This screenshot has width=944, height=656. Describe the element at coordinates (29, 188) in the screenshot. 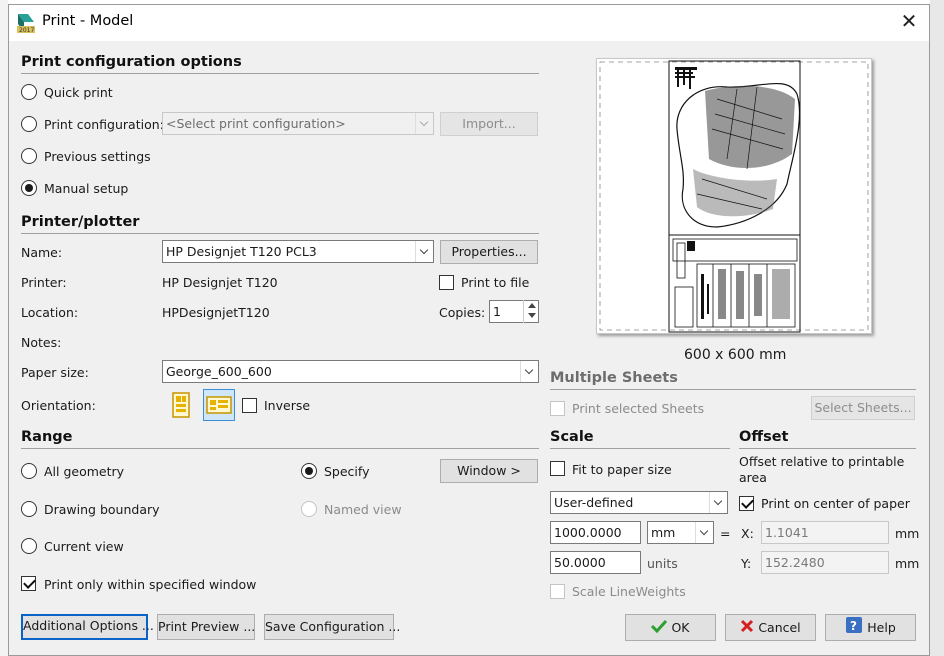

I see `radio-manual-setup` at that location.